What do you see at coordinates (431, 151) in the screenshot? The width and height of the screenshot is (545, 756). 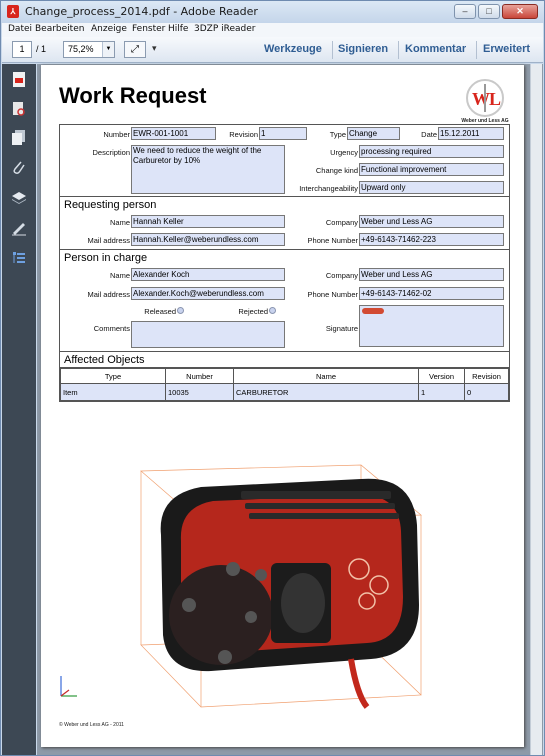 I see `urgency-field: processing required` at bounding box center [431, 151].